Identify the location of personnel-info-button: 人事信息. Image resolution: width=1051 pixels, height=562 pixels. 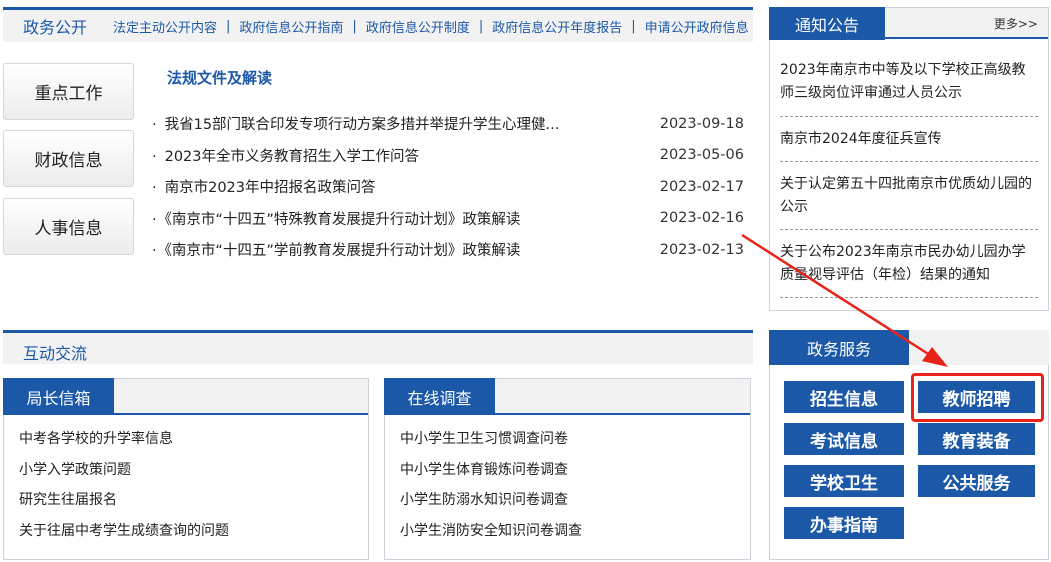
(68, 226).